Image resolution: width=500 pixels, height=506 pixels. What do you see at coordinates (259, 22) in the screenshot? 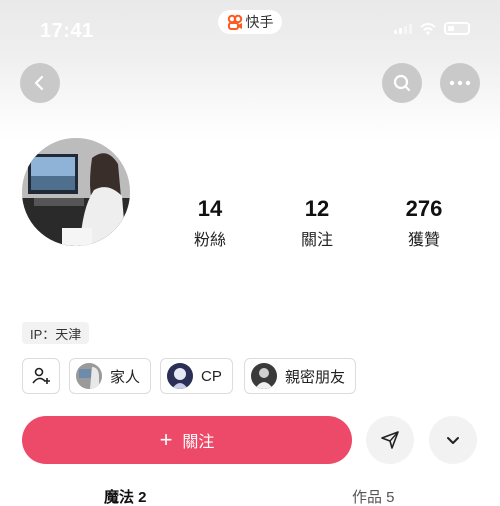
I see `app-name: 快手` at bounding box center [259, 22].